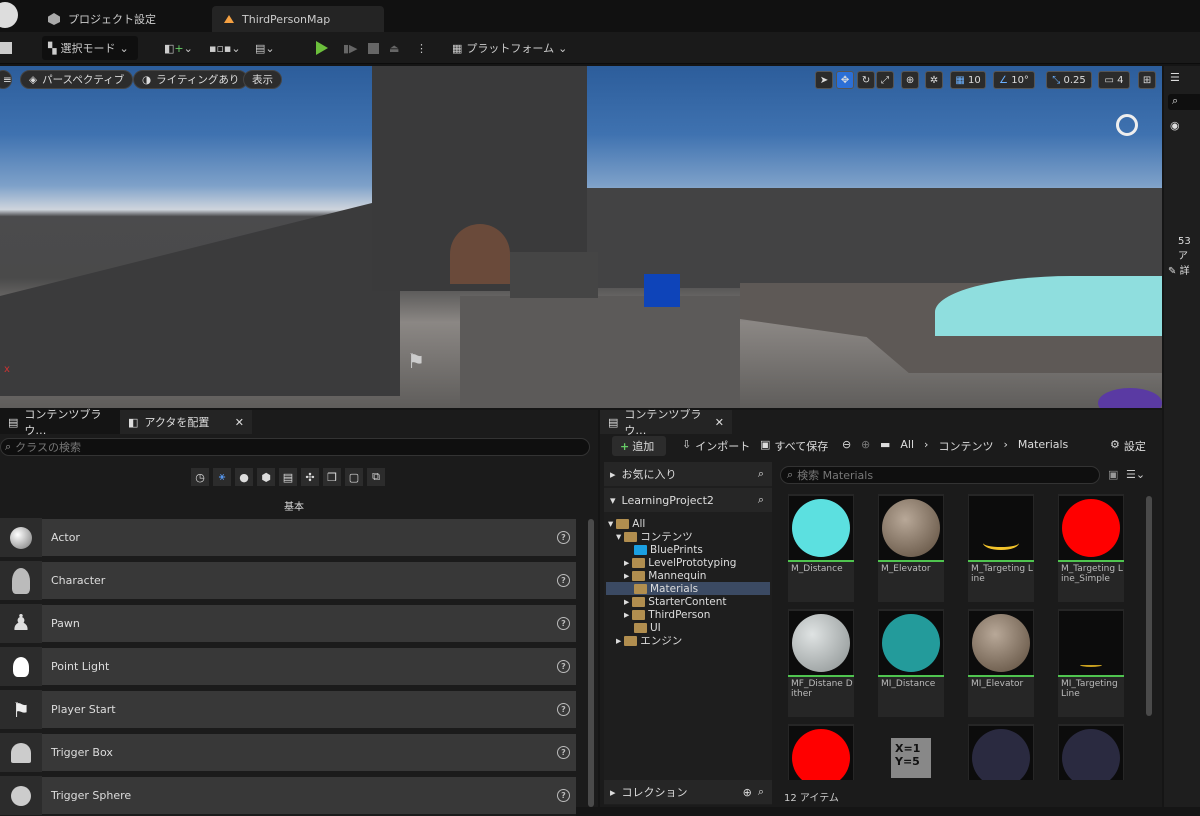 The height and width of the screenshot is (816, 1200). Describe the element at coordinates (373, 48) in the screenshot. I see `stop-button` at that location.